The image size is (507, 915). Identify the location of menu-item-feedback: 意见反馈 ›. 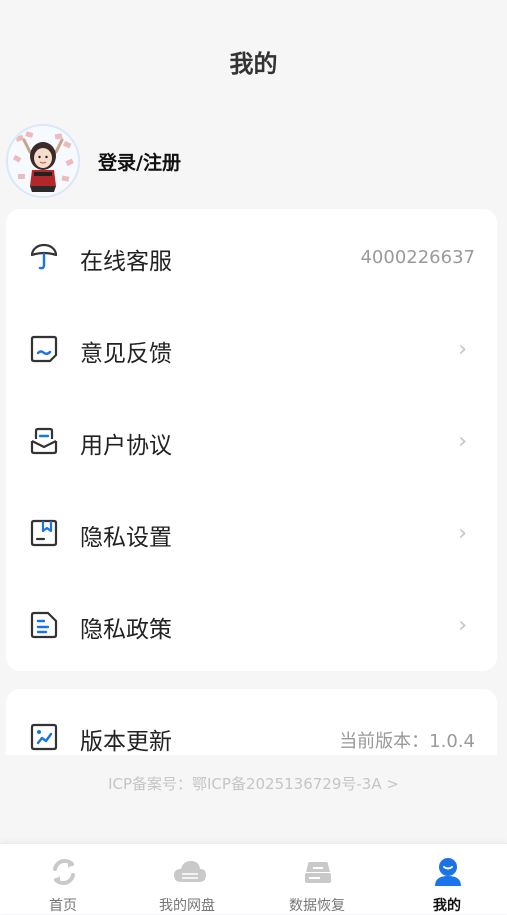
(251, 349).